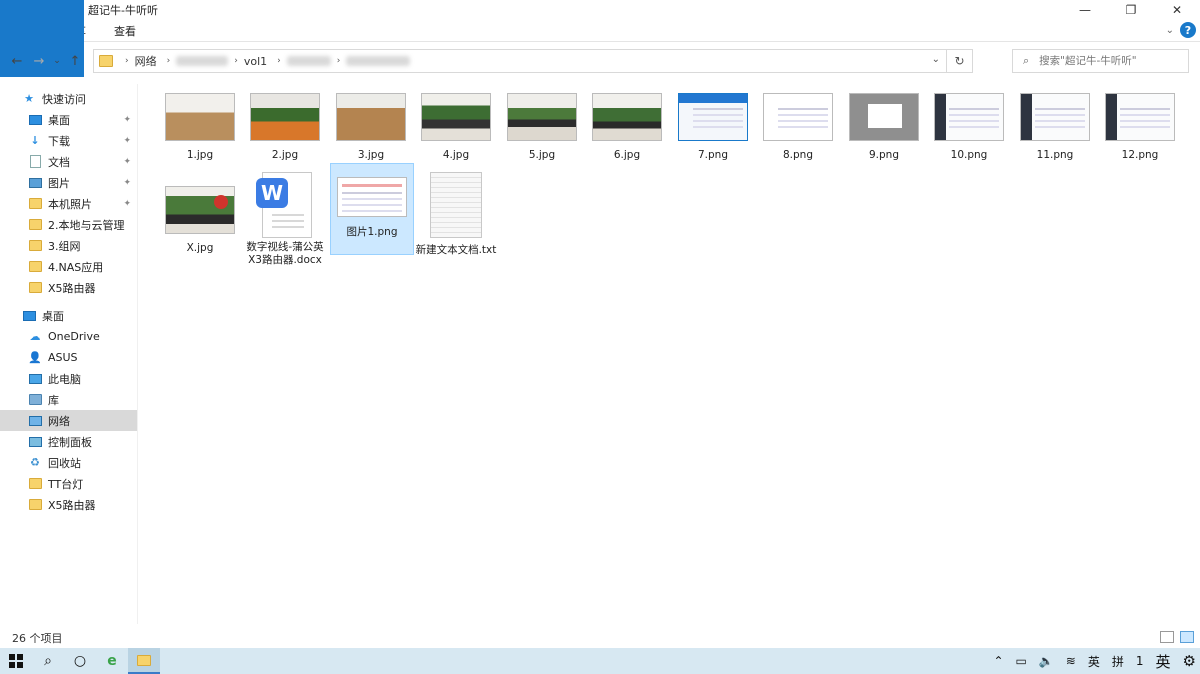 The image size is (1200, 674). What do you see at coordinates (200, 227) in the screenshot?
I see `file-item: X.jpg` at bounding box center [200, 227].